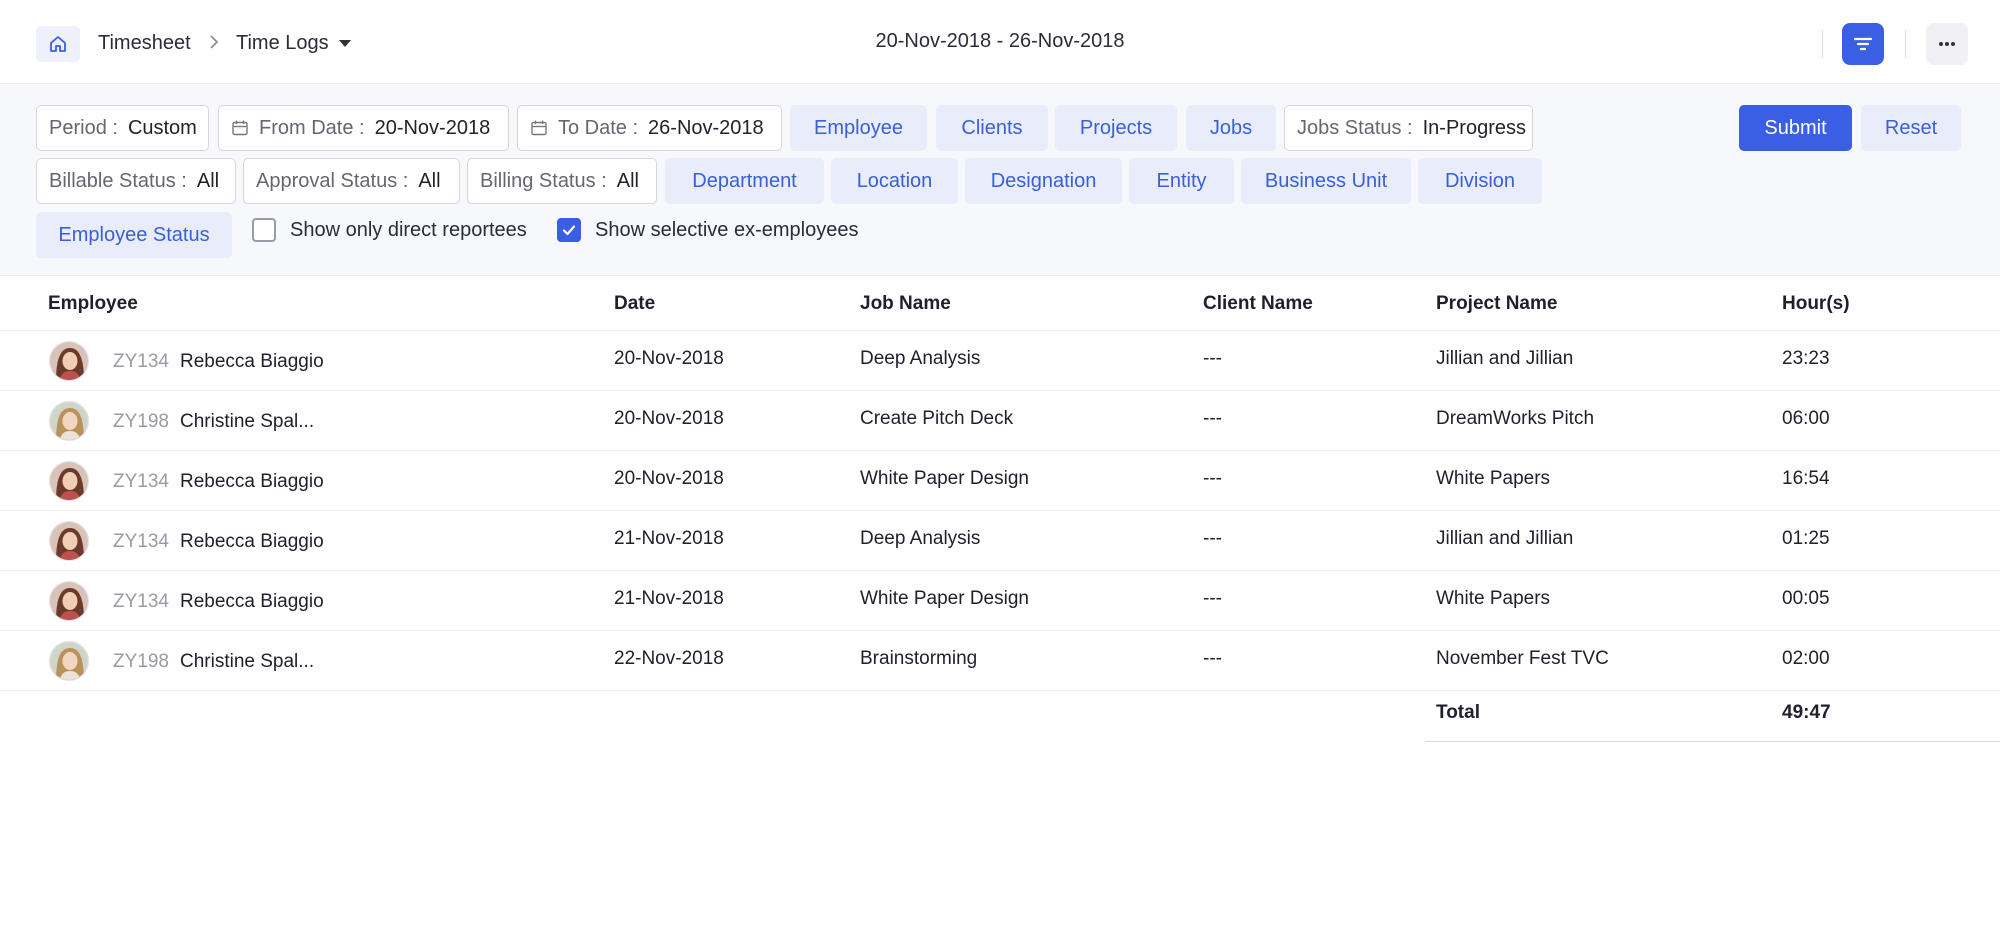  I want to click on location-filter-chip: Location, so click(894, 181).